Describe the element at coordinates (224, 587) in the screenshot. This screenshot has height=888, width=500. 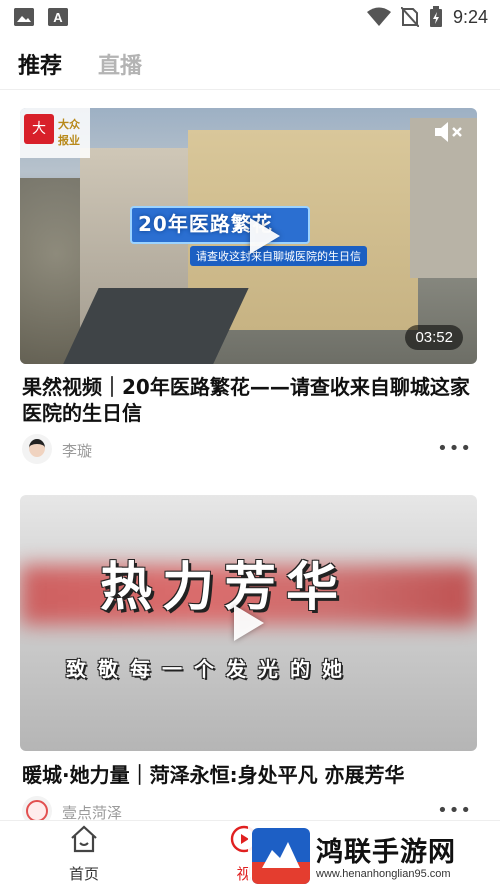
I see `thumbnail-overlay-title: 热力芳华` at that location.